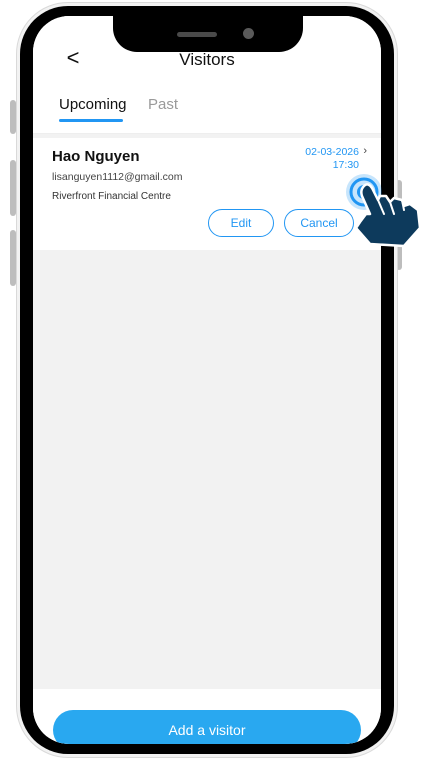 This screenshot has height=763, width=428. I want to click on add-visitor-button: Add a visitor, so click(207, 727).